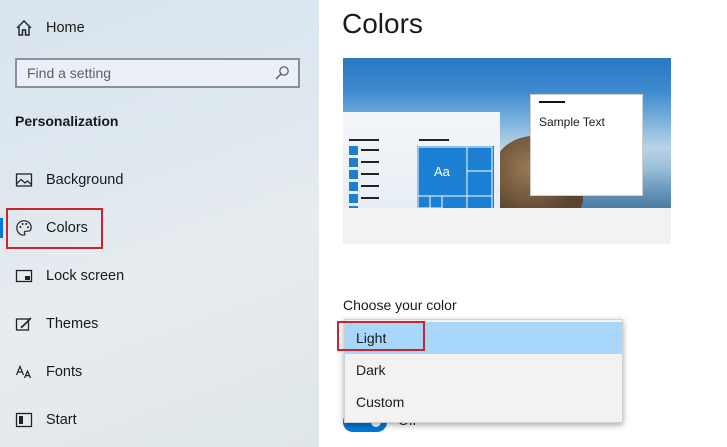  What do you see at coordinates (24, 28) in the screenshot?
I see `home-icon` at bounding box center [24, 28].